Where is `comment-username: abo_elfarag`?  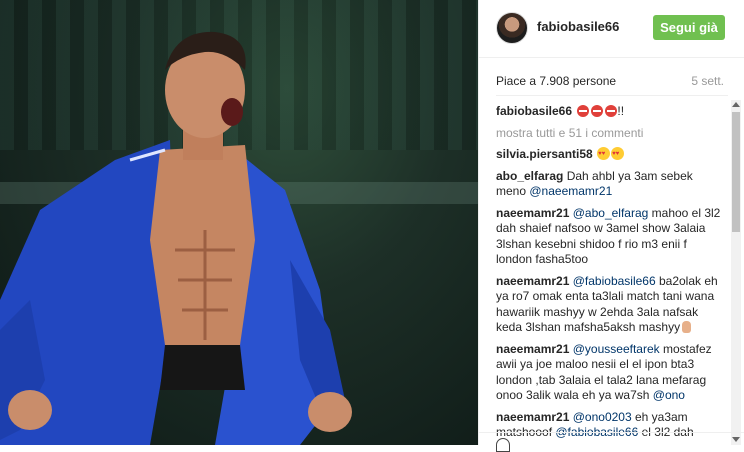
comment-username: abo_elfarag is located at coordinates (529, 176).